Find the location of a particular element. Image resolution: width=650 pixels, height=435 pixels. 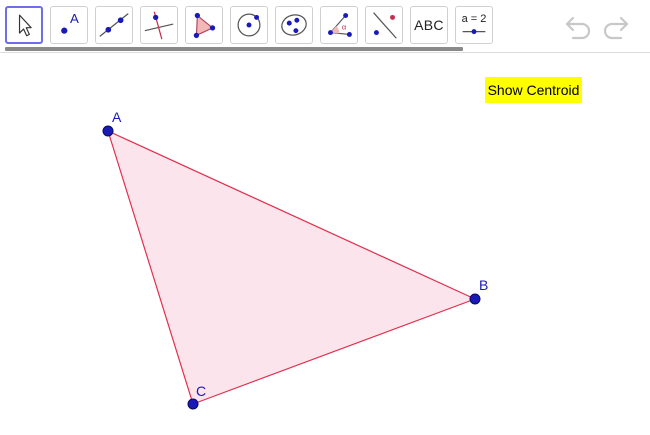

point-a-label: A is located at coordinates (117, 117).